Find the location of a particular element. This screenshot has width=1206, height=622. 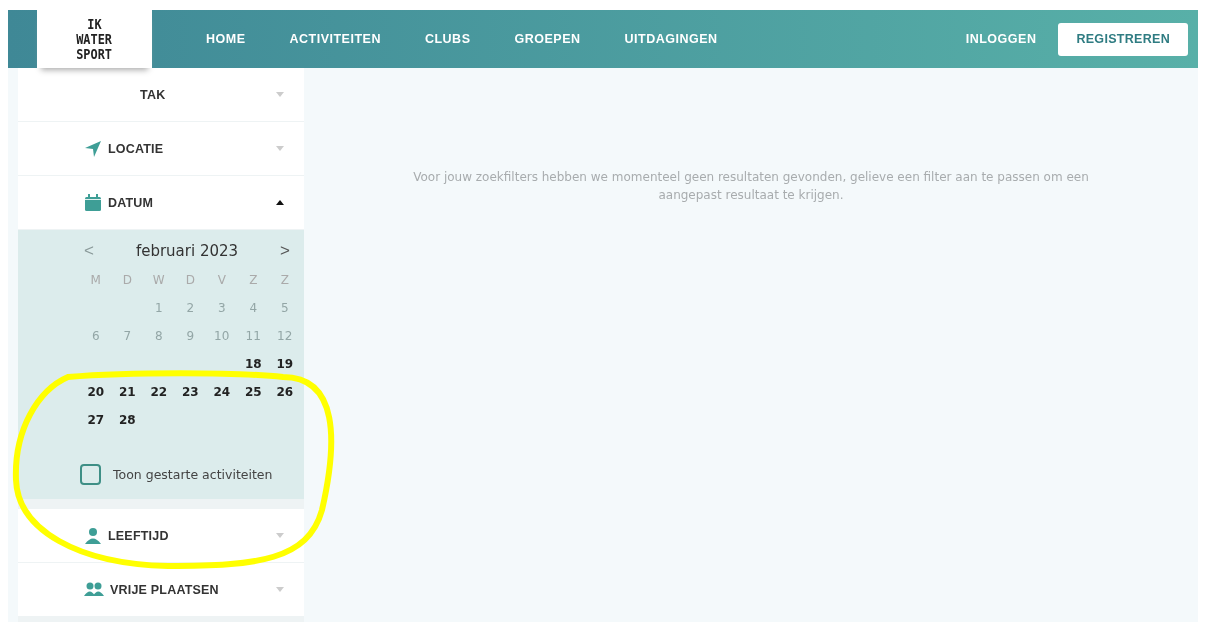

filter-header: LOCATIE is located at coordinates (161, 148).